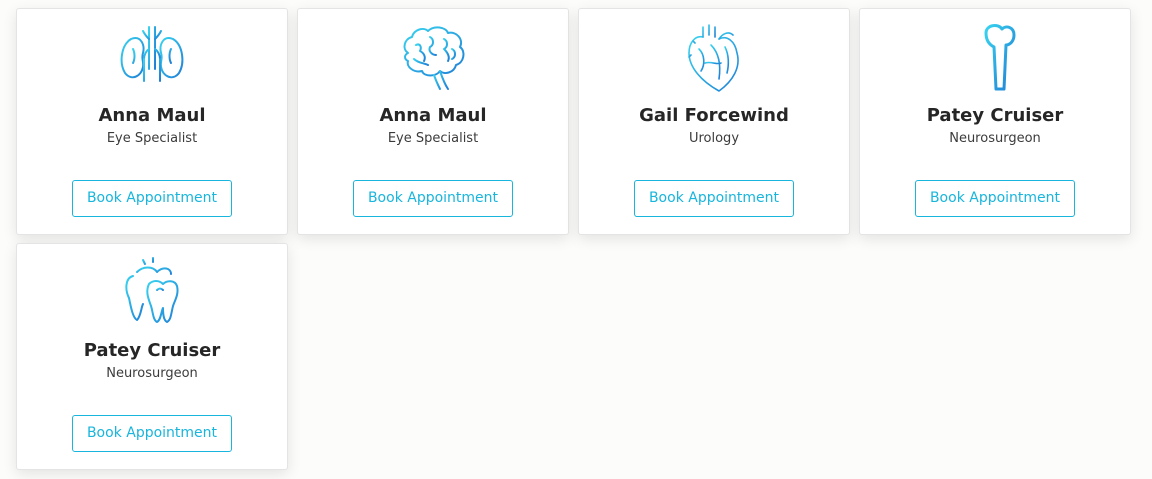 This screenshot has width=1152, height=479. Describe the element at coordinates (152, 58) in the screenshot. I see `kidneys-icon` at that location.